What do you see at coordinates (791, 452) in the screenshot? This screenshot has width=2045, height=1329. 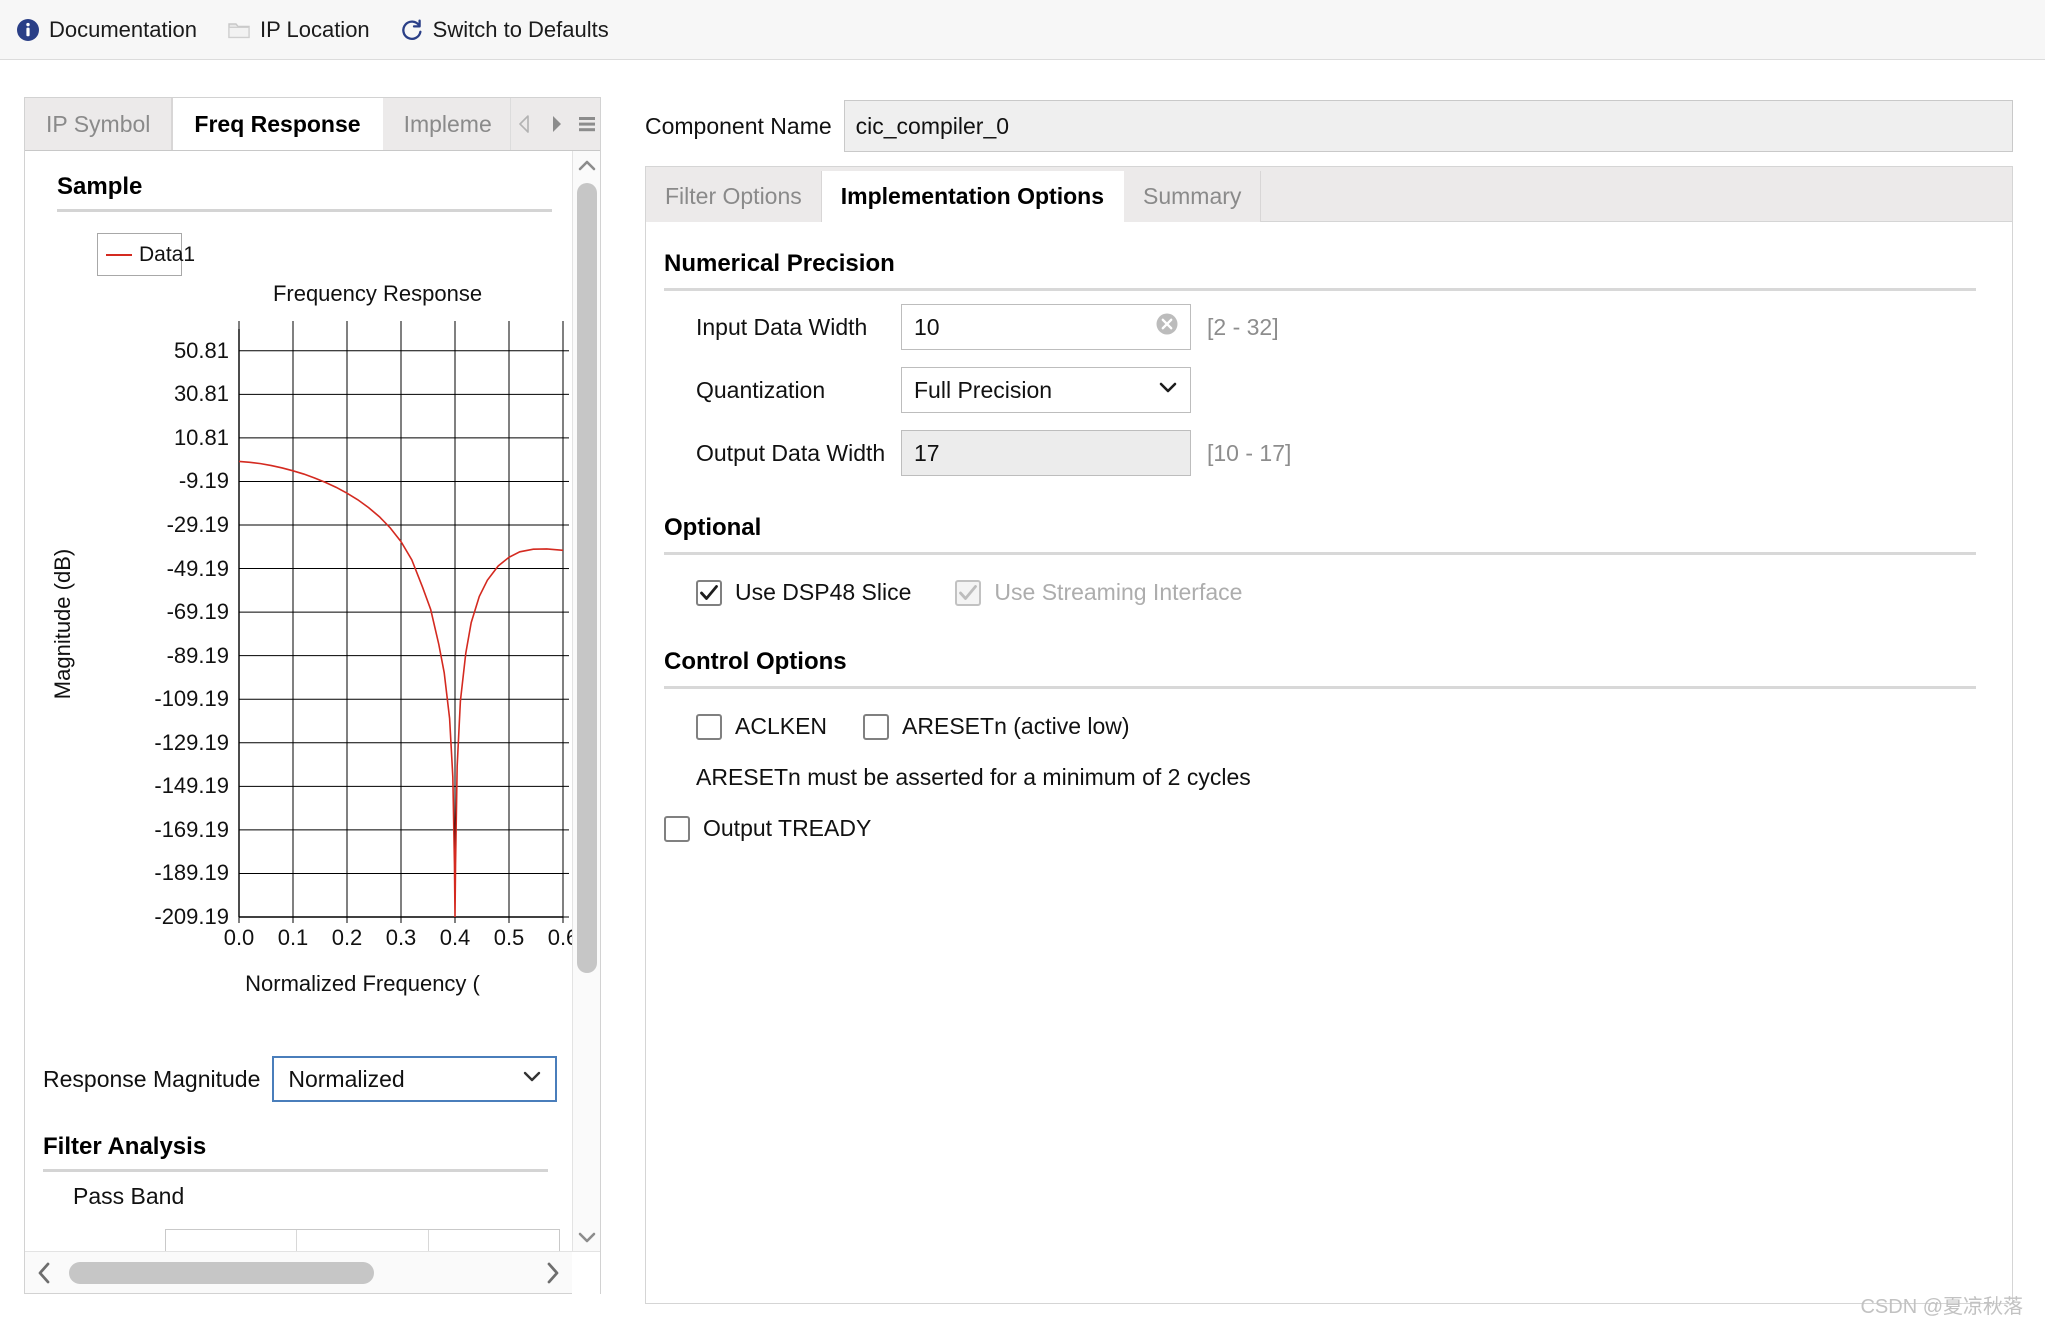 I see `output-data-width-label: Output Data Width` at bounding box center [791, 452].